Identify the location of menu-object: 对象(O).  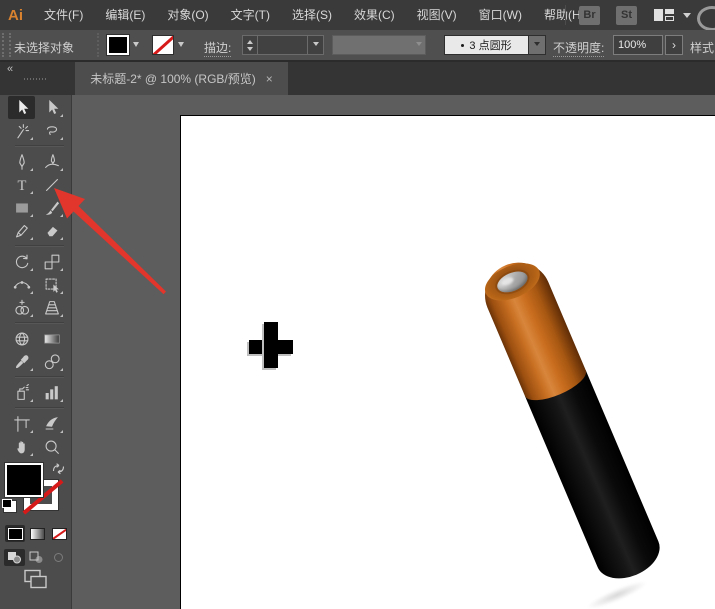
(187, 15).